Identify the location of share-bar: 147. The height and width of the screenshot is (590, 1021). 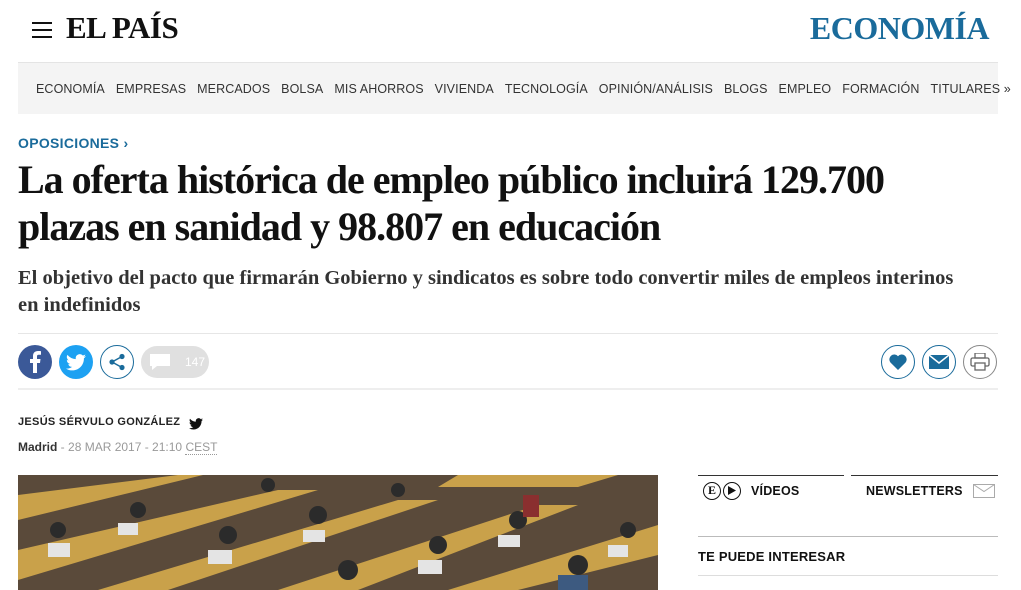
(113, 362).